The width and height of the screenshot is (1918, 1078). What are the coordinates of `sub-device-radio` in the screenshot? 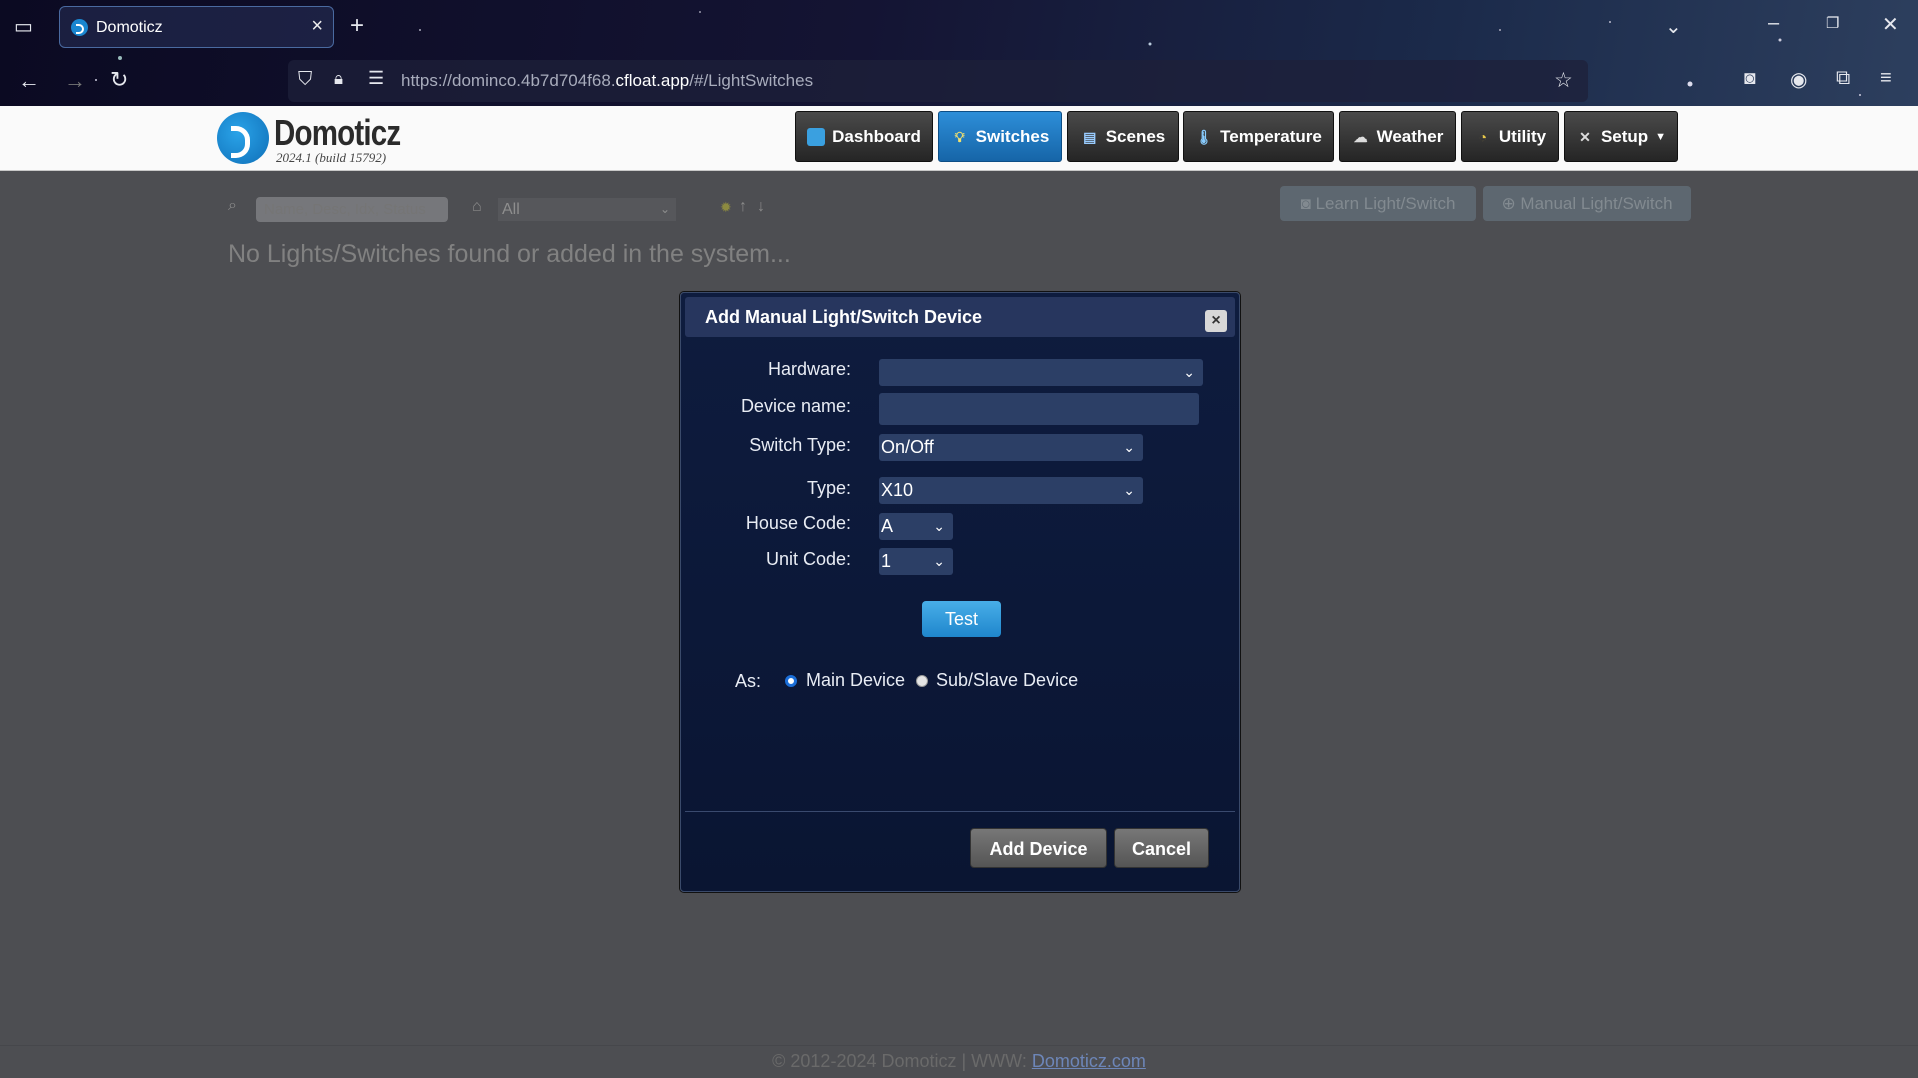 It's located at (922, 681).